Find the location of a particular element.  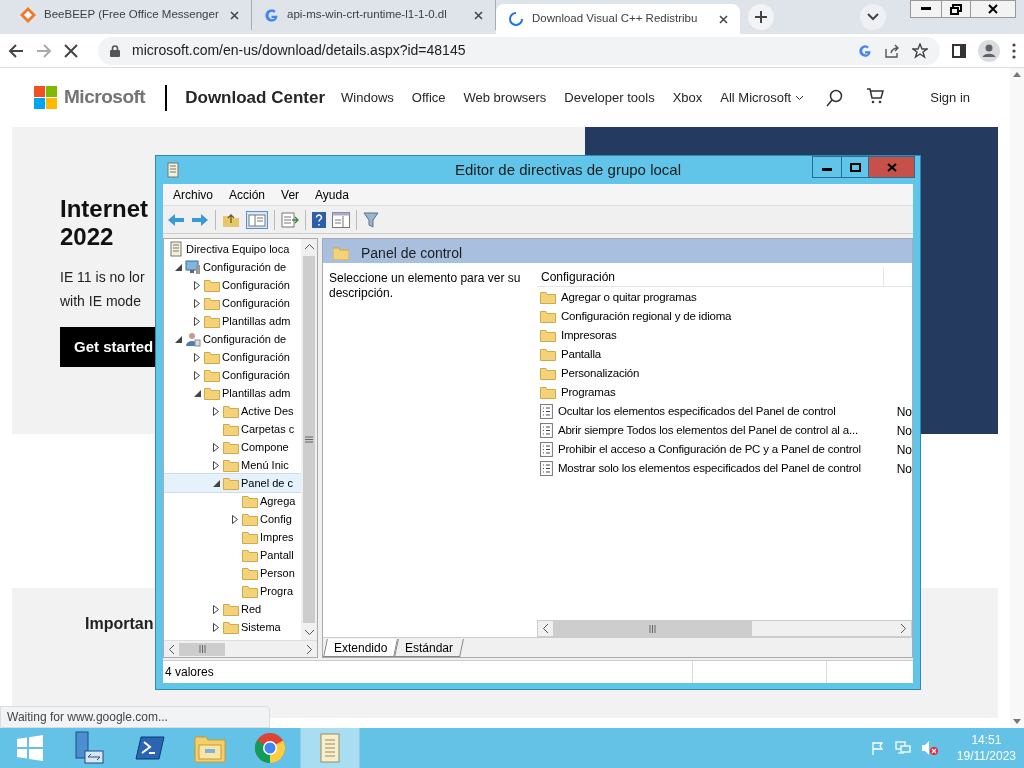

tab-search-button is located at coordinates (873, 17).